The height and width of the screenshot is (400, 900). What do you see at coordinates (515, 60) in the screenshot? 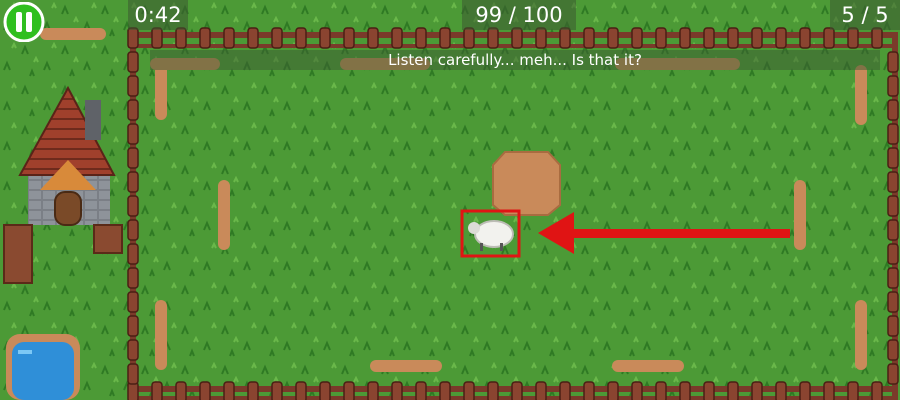
I see `hint-text: Listen carefully... meh... Is that it?` at bounding box center [515, 60].